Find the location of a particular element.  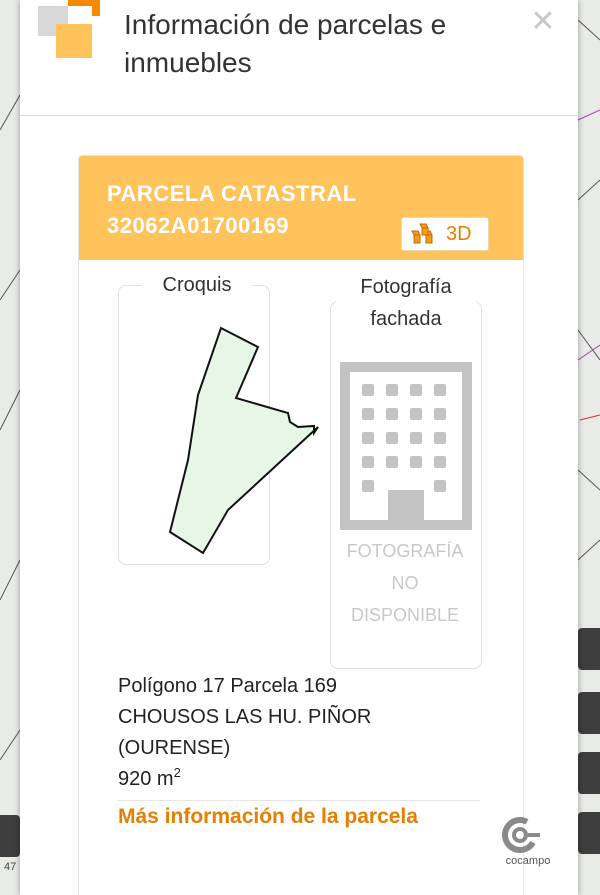

photo-label: Fotografía fachada is located at coordinates (406, 303).